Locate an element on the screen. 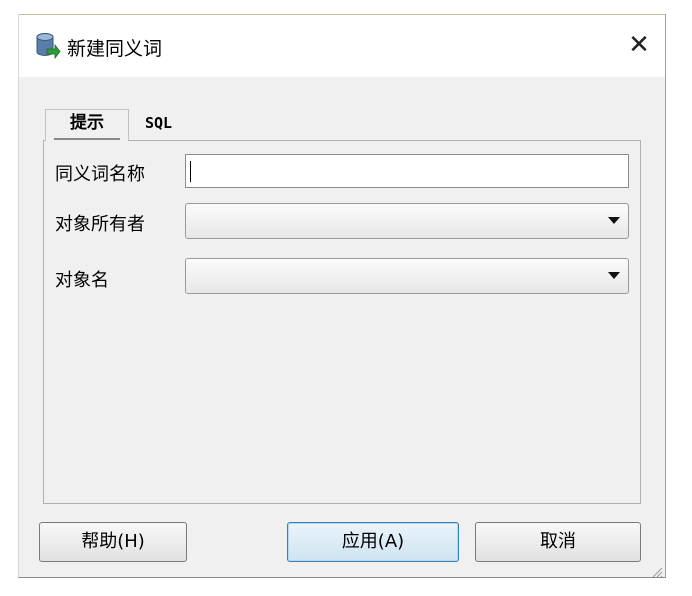  tab-sql-label: SQL is located at coordinates (159, 123).